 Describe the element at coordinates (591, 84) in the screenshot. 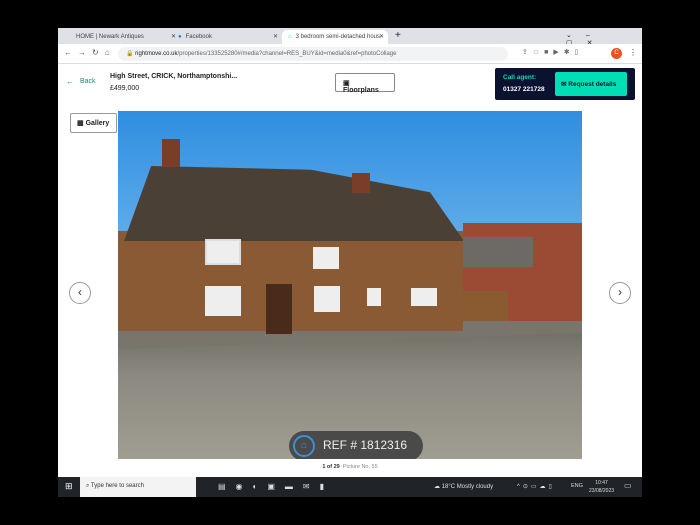

I see `request-details-button: ✉ Request details` at that location.